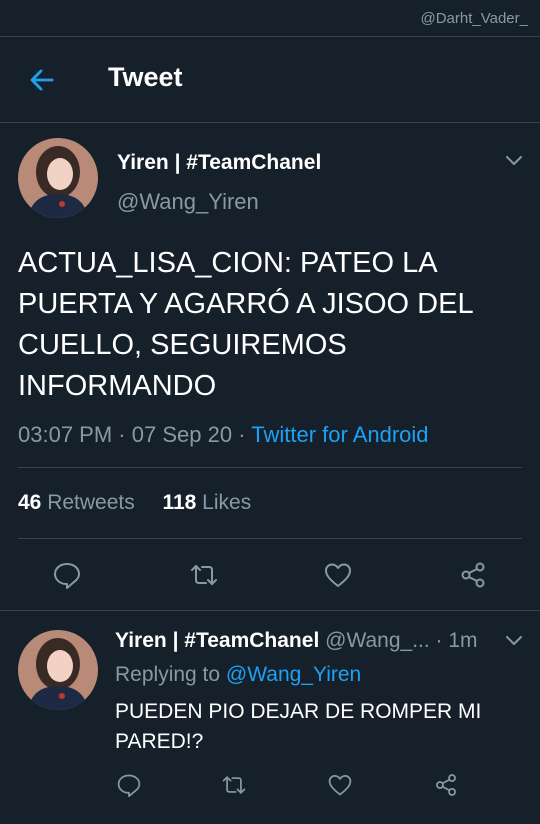 The height and width of the screenshot is (824, 540). I want to click on retweets-label: Retweets, so click(91, 502).